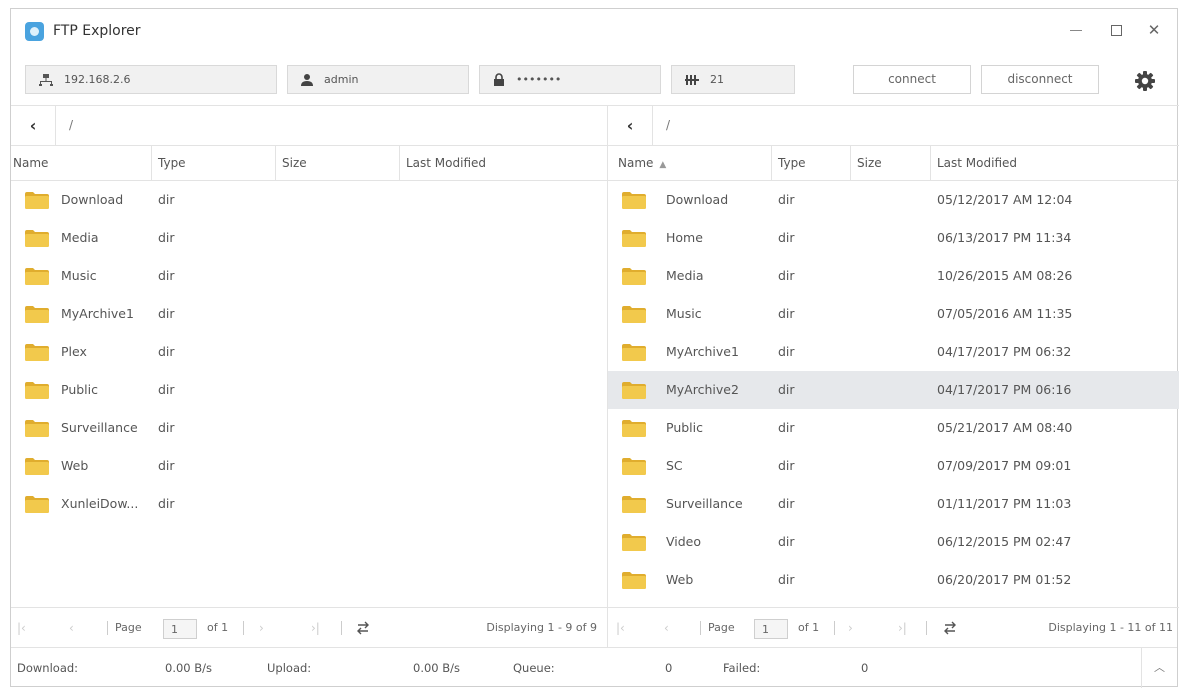 This screenshot has width=1184, height=688. What do you see at coordinates (1040, 79) in the screenshot?
I see `disconnect-button: disconnect` at bounding box center [1040, 79].